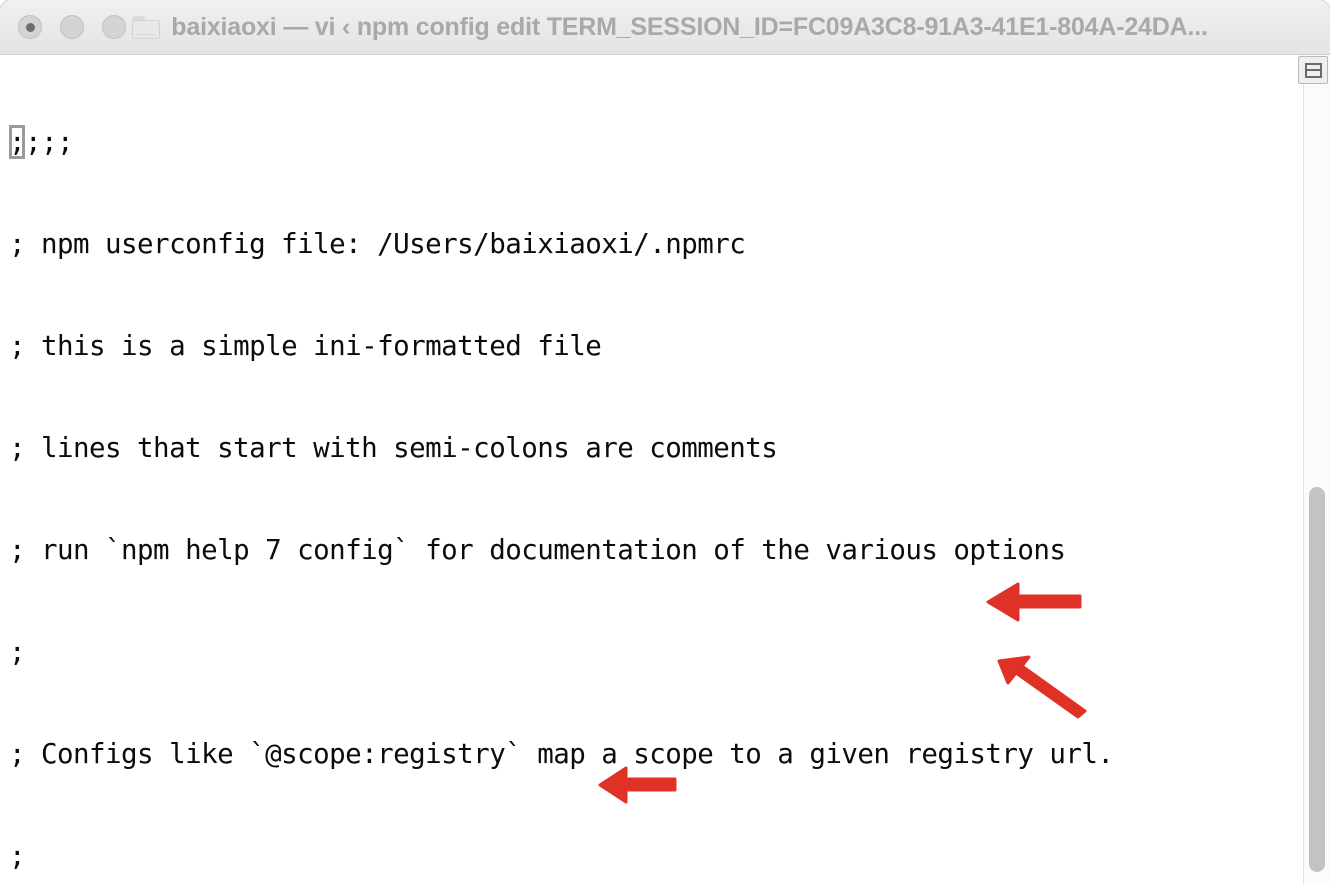 The image size is (1330, 884). Describe the element at coordinates (114, 27) in the screenshot. I see `zoom-button` at that location.